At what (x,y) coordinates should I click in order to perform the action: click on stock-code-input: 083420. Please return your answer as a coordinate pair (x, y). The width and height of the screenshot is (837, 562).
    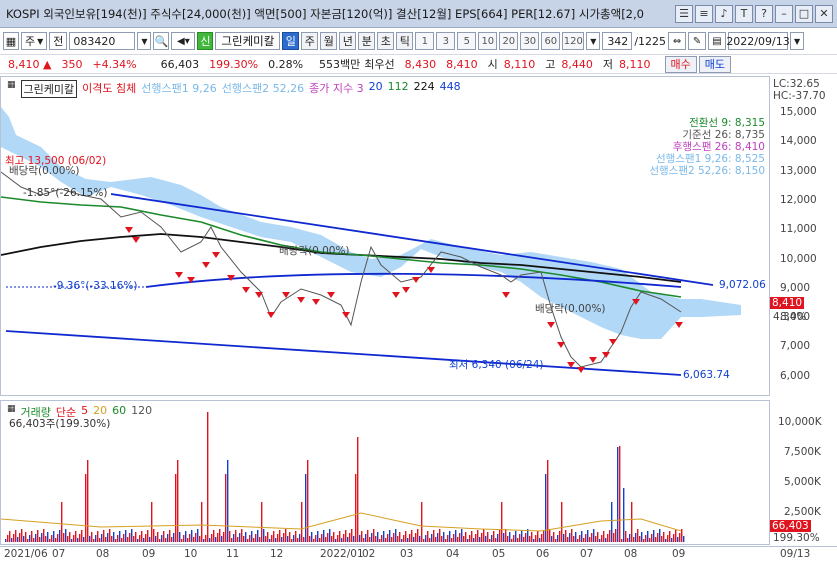
    Looking at the image, I should click on (102, 41).